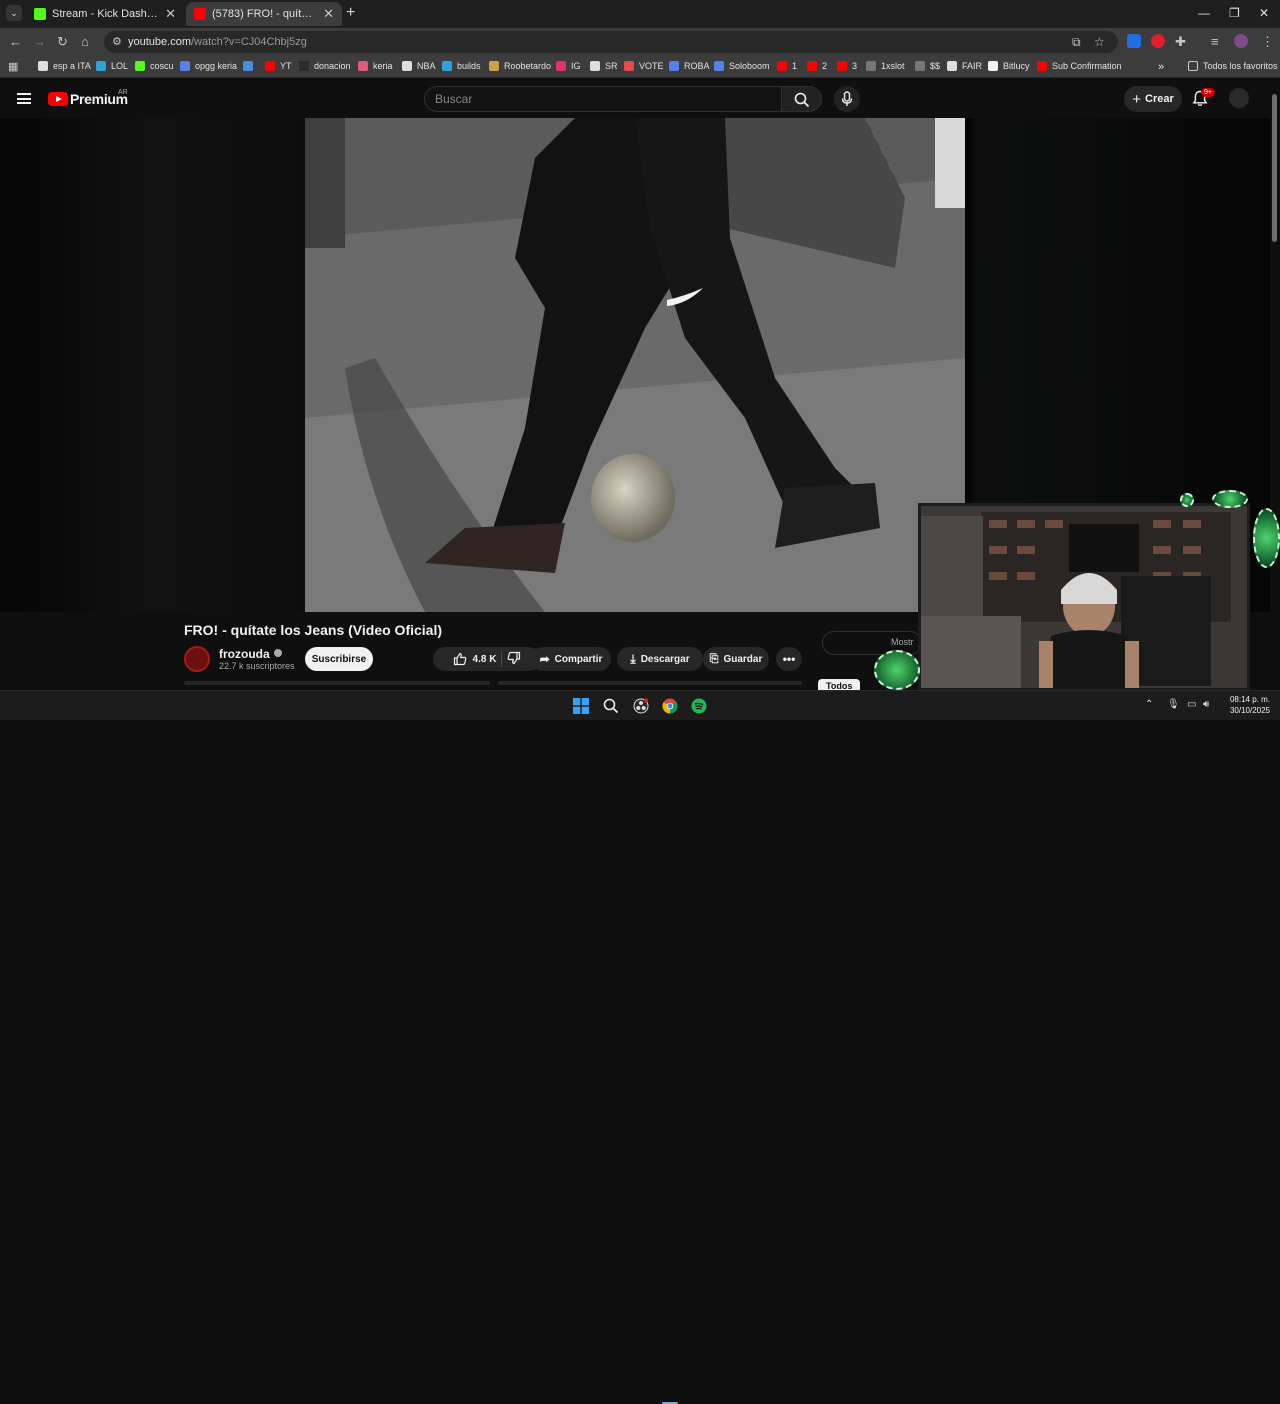  I want to click on forward-icon: →, so click(39, 41).